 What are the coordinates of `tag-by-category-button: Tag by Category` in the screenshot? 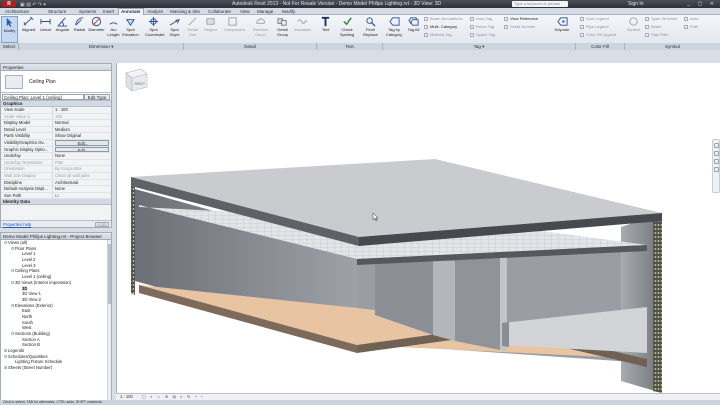 It's located at (394, 29).